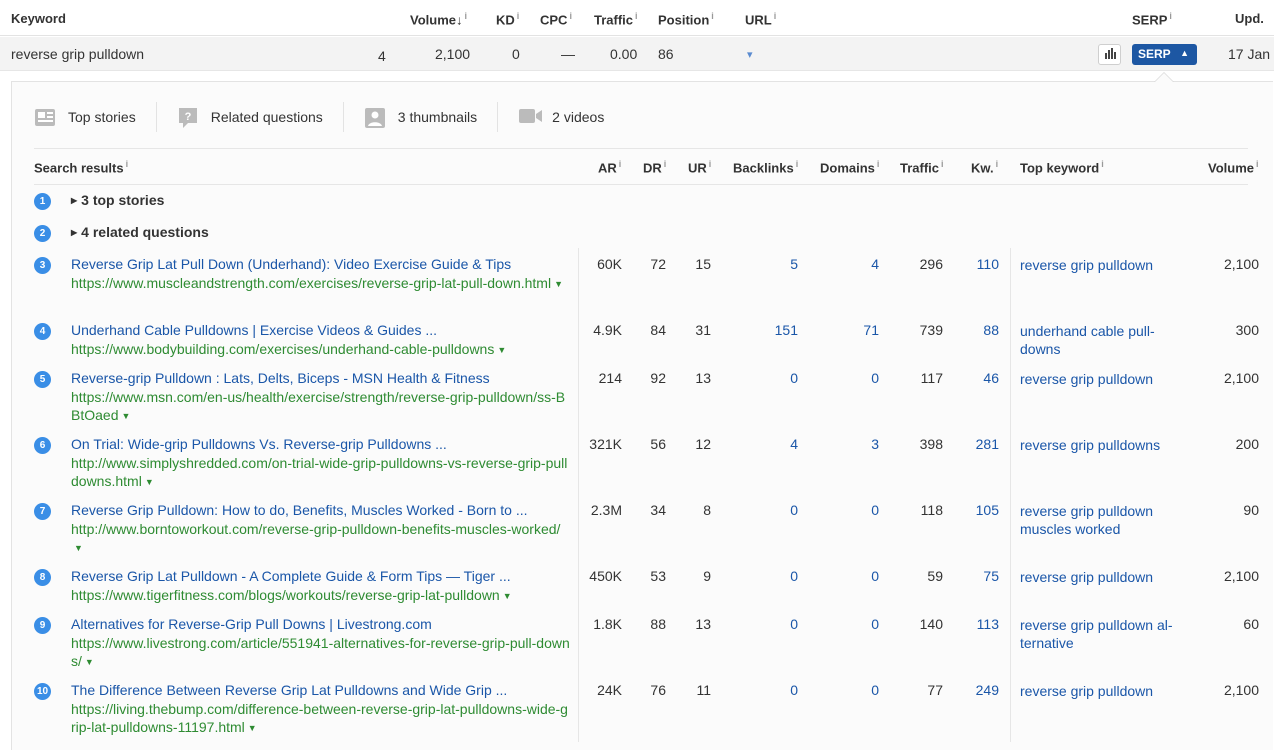  I want to click on col-cpc: CPC i, so click(556, 19).